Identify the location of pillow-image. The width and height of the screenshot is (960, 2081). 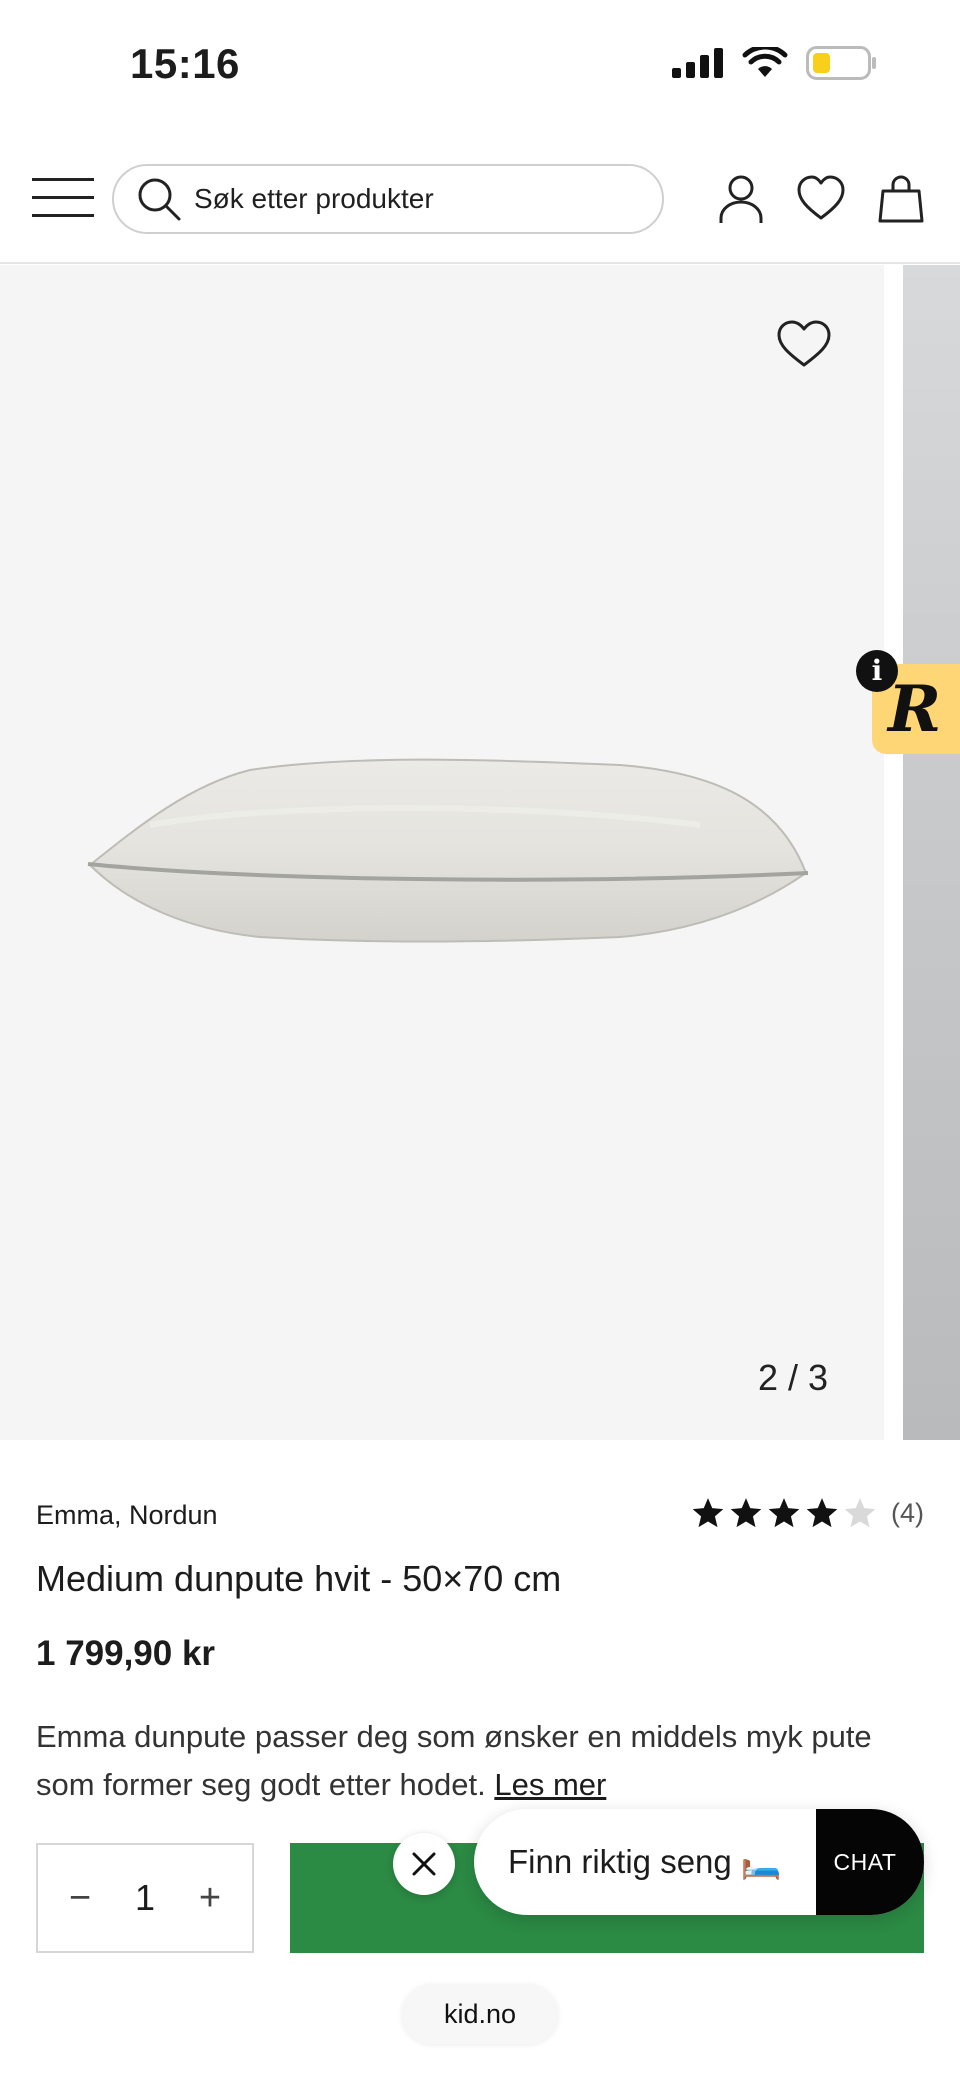
(448, 850).